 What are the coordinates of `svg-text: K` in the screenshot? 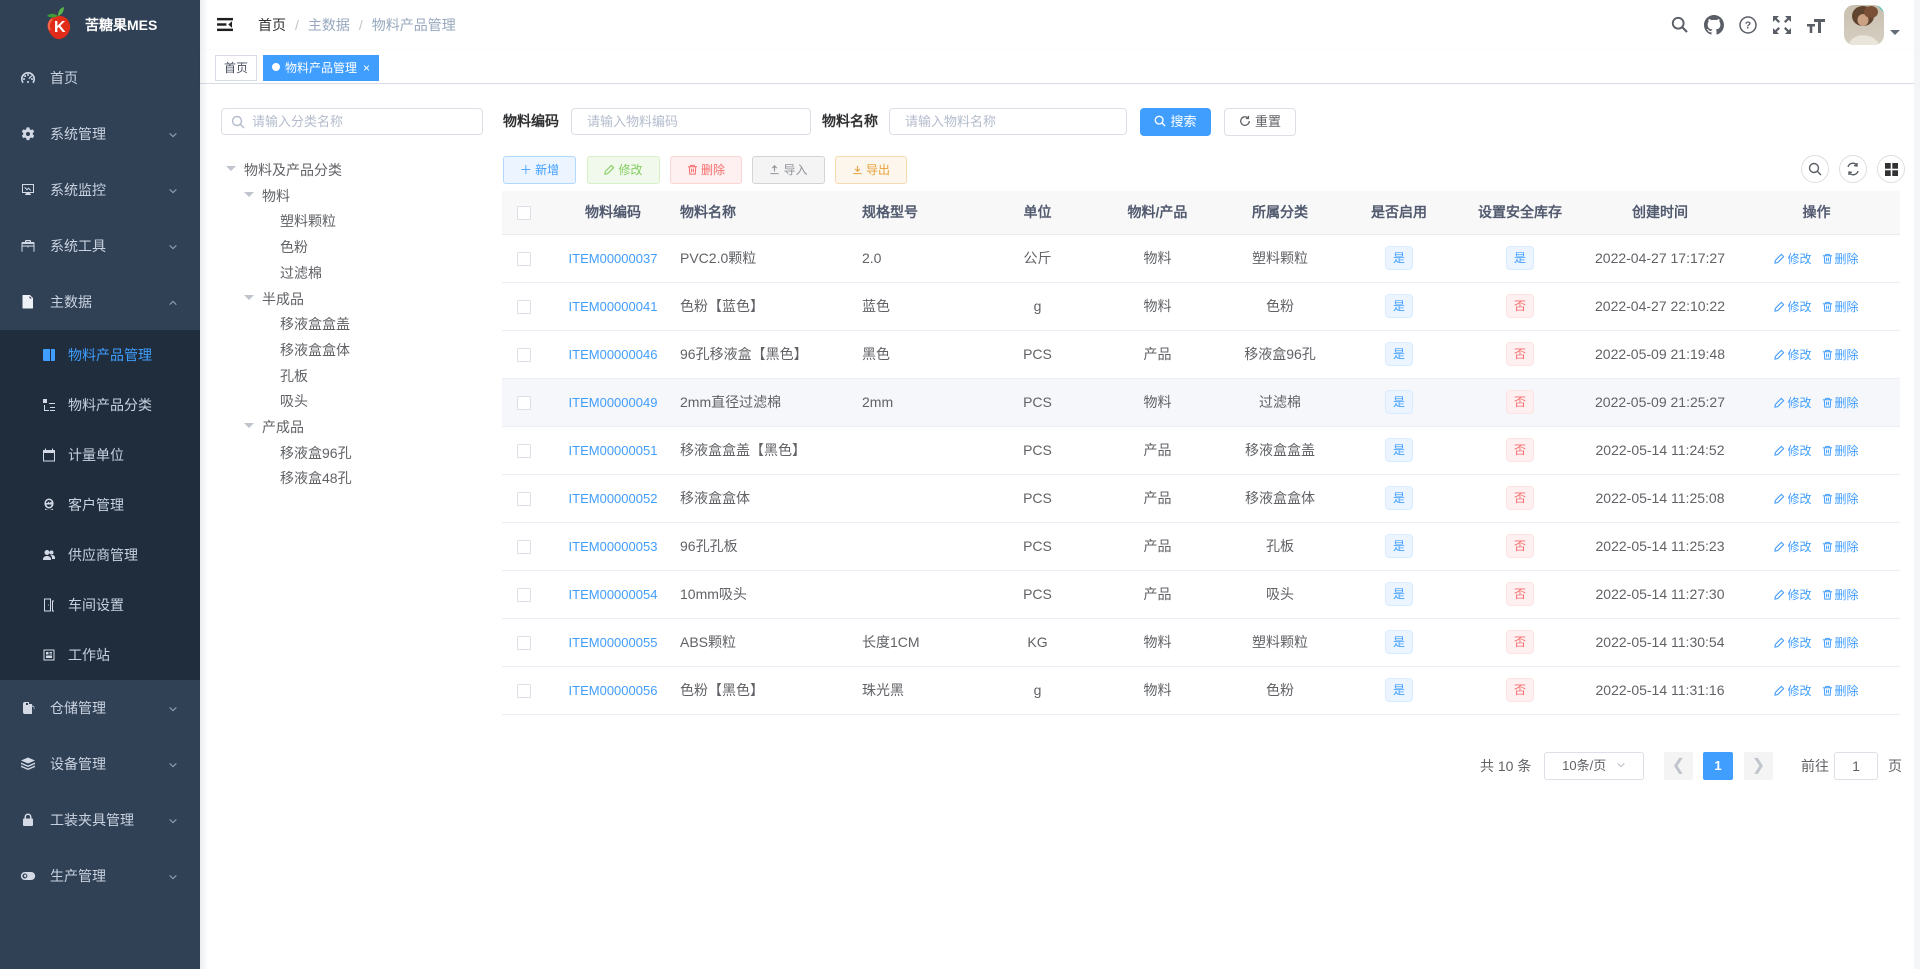 It's located at (60, 27).